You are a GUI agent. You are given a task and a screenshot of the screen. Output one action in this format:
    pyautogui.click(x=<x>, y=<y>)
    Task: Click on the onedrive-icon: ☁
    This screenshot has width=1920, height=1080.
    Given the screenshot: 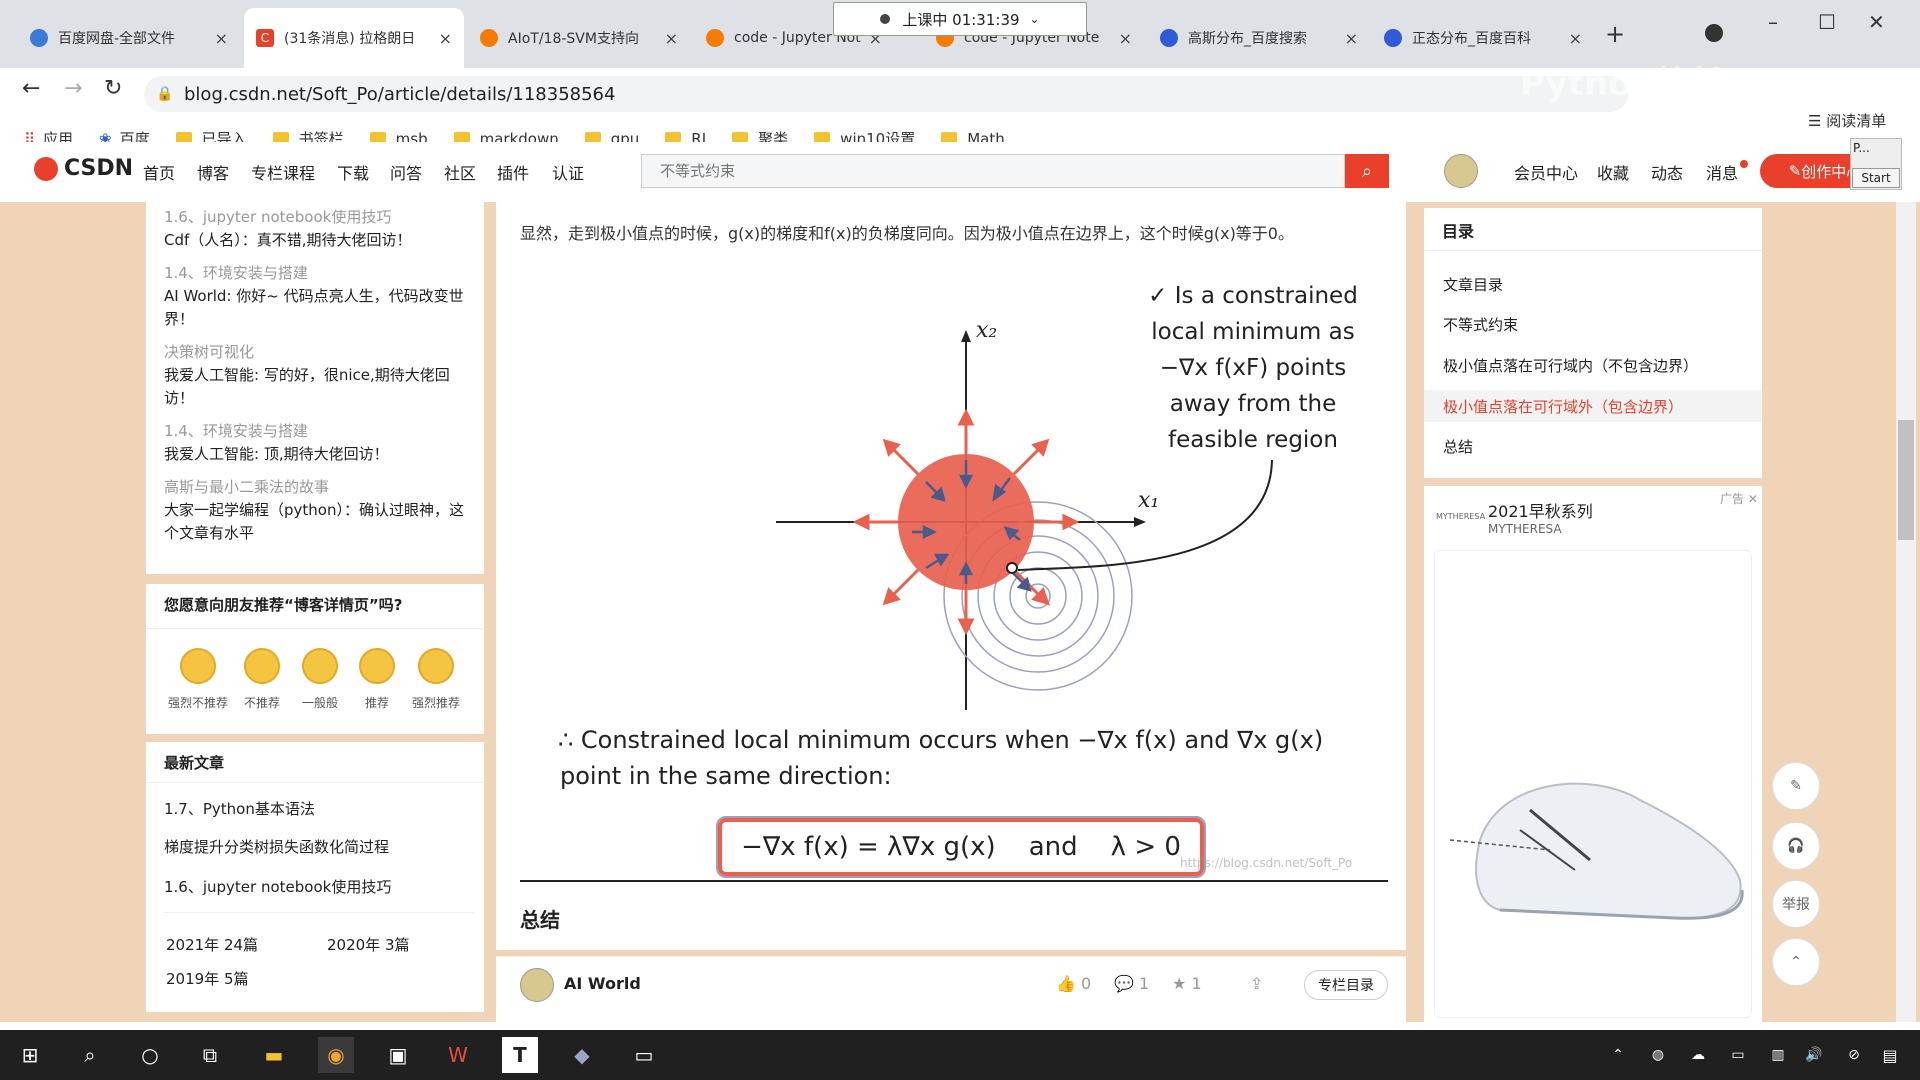 What is the action you would take?
    pyautogui.click(x=1698, y=1055)
    